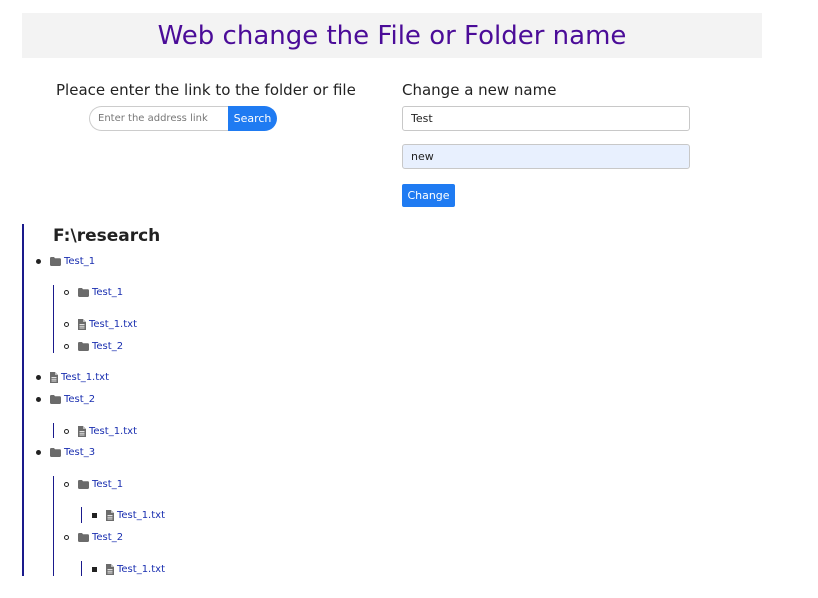  Describe the element at coordinates (158, 118) in the screenshot. I see `address-input` at that location.